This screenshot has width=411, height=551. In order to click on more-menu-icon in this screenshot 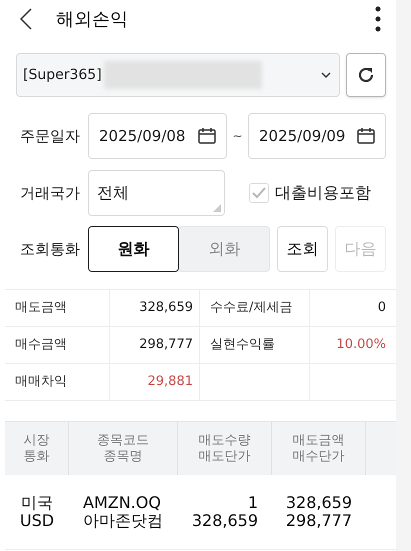, I will do `click(378, 19)`.